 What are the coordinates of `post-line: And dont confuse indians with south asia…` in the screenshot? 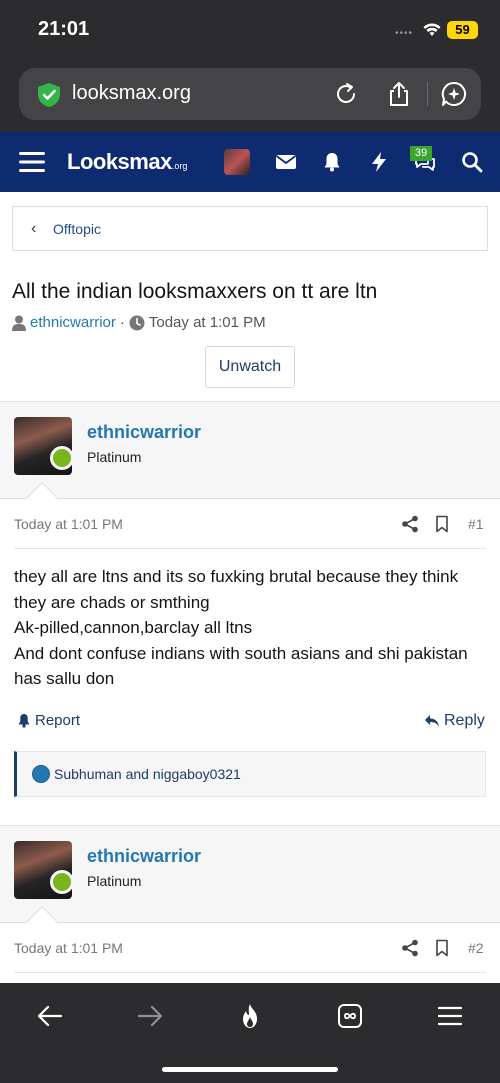 It's located at (241, 666).